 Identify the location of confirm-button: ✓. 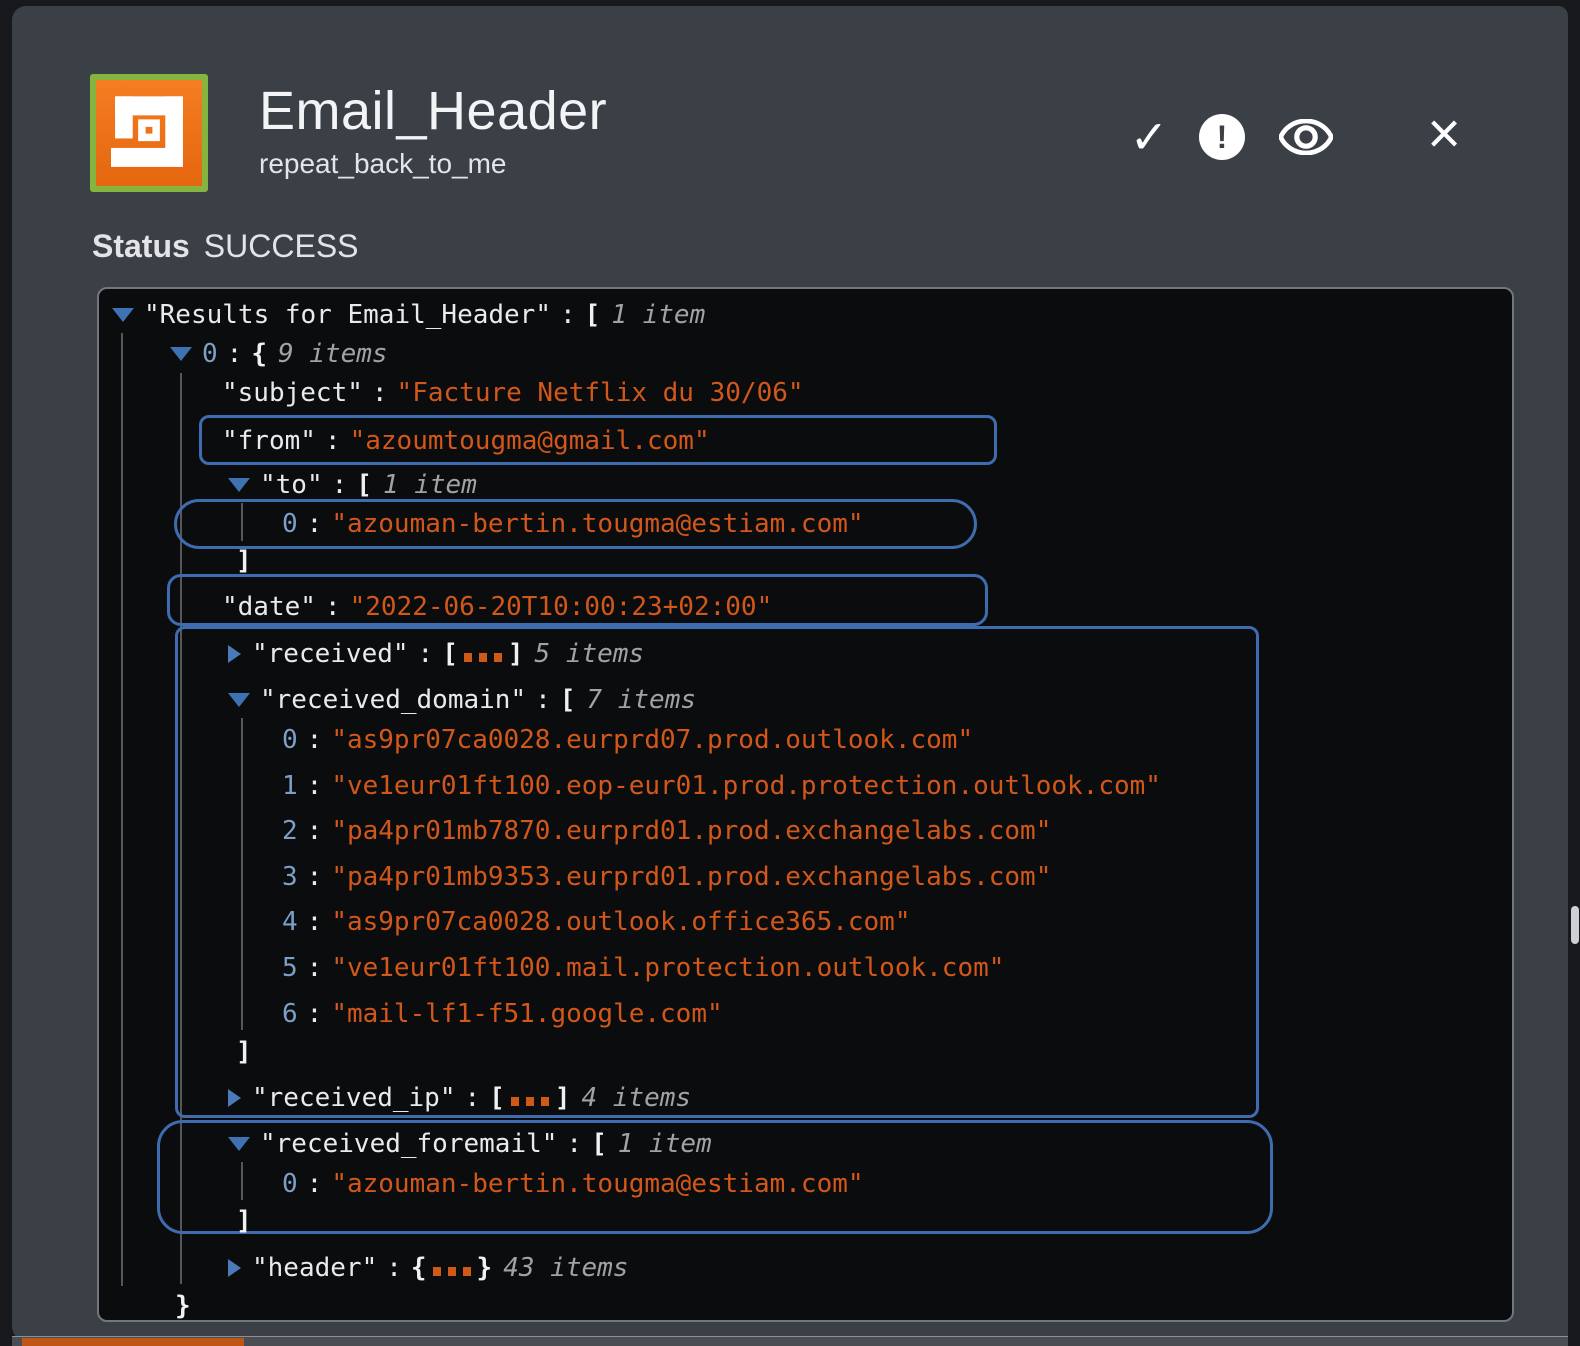
(1149, 137).